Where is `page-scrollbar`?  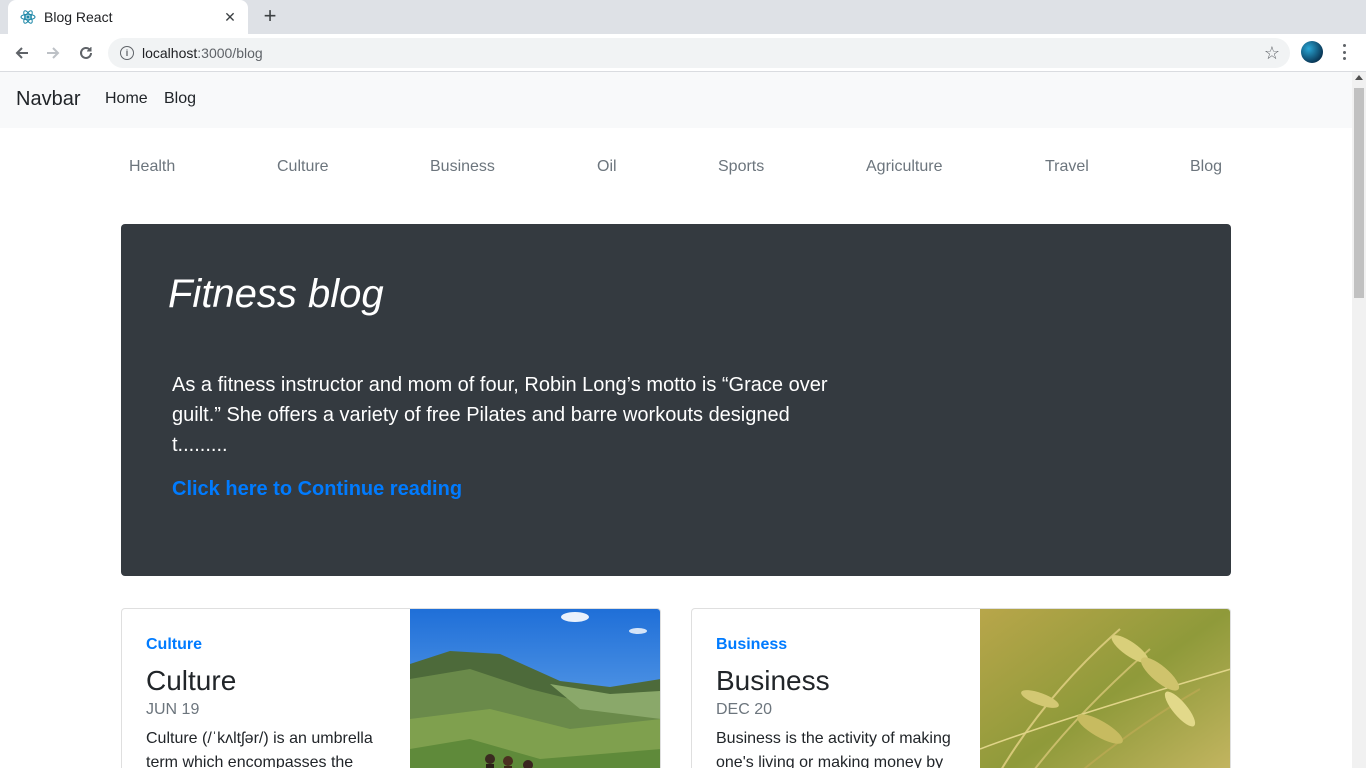
page-scrollbar is located at coordinates (1359, 420).